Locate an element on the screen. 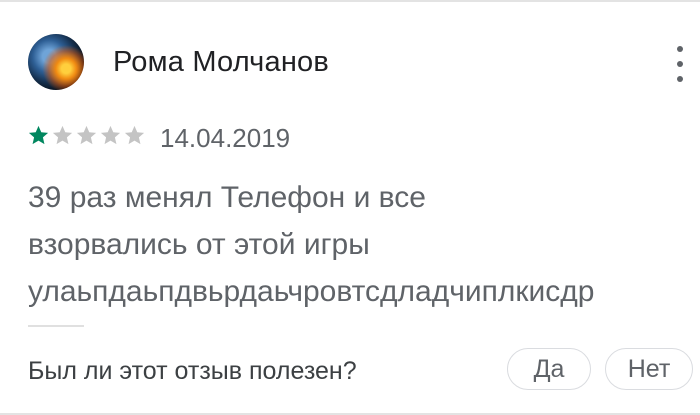 The height and width of the screenshot is (415, 700). helpful-no-button: Нет is located at coordinates (649, 369).